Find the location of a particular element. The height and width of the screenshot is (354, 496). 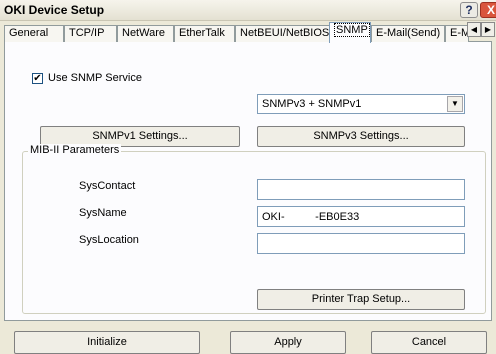

tab-ethertalk: EtherTalk is located at coordinates (204, 33).